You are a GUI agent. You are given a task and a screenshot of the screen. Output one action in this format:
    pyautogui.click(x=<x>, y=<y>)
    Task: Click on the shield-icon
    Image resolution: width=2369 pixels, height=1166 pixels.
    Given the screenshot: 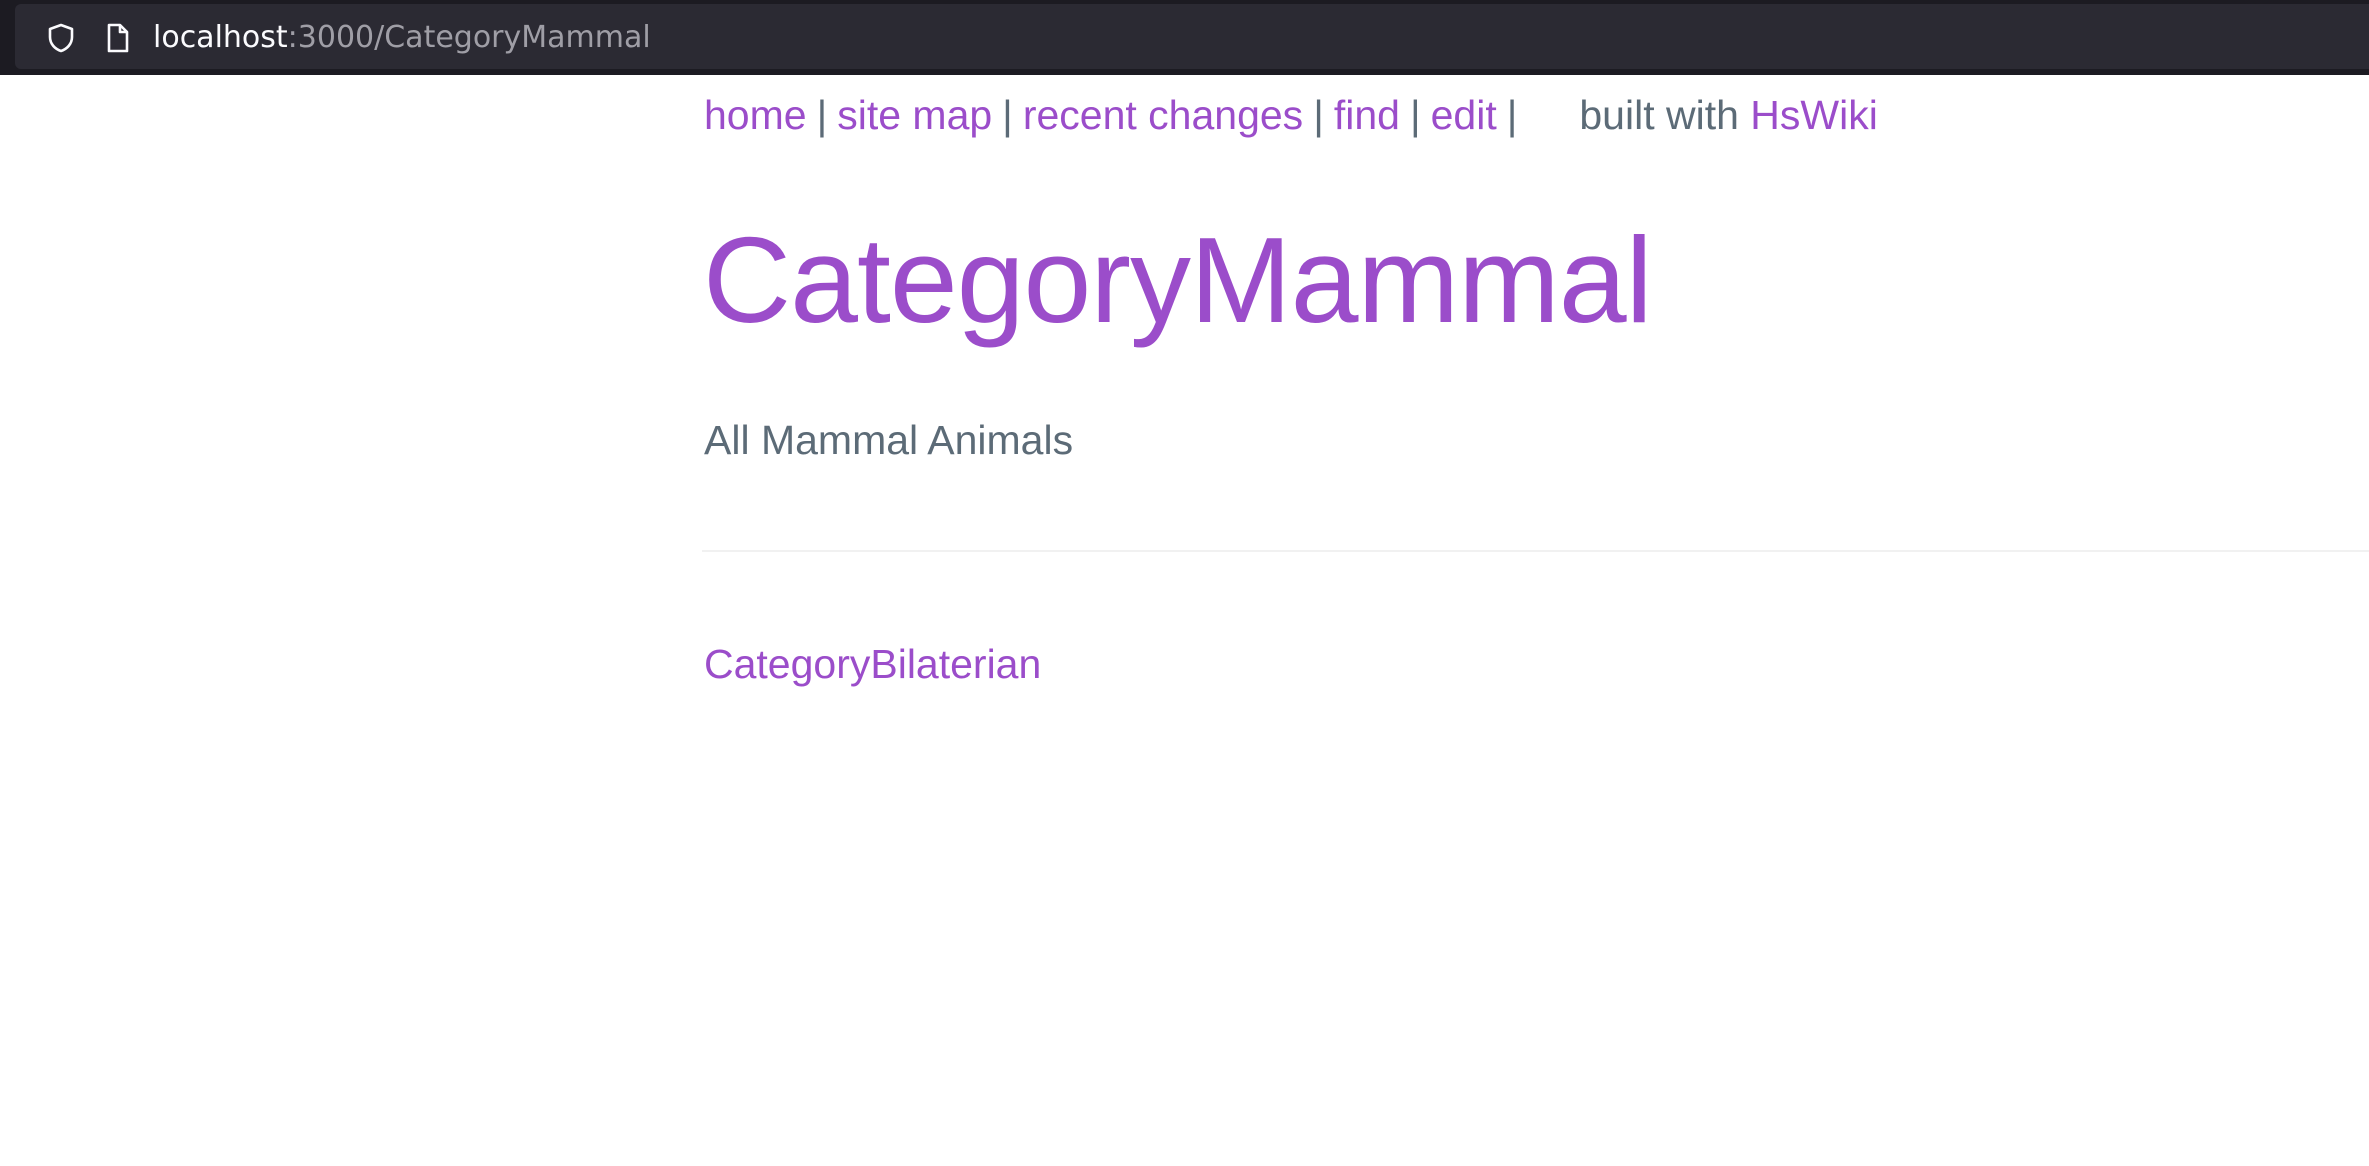 What is the action you would take?
    pyautogui.click(x=61, y=38)
    